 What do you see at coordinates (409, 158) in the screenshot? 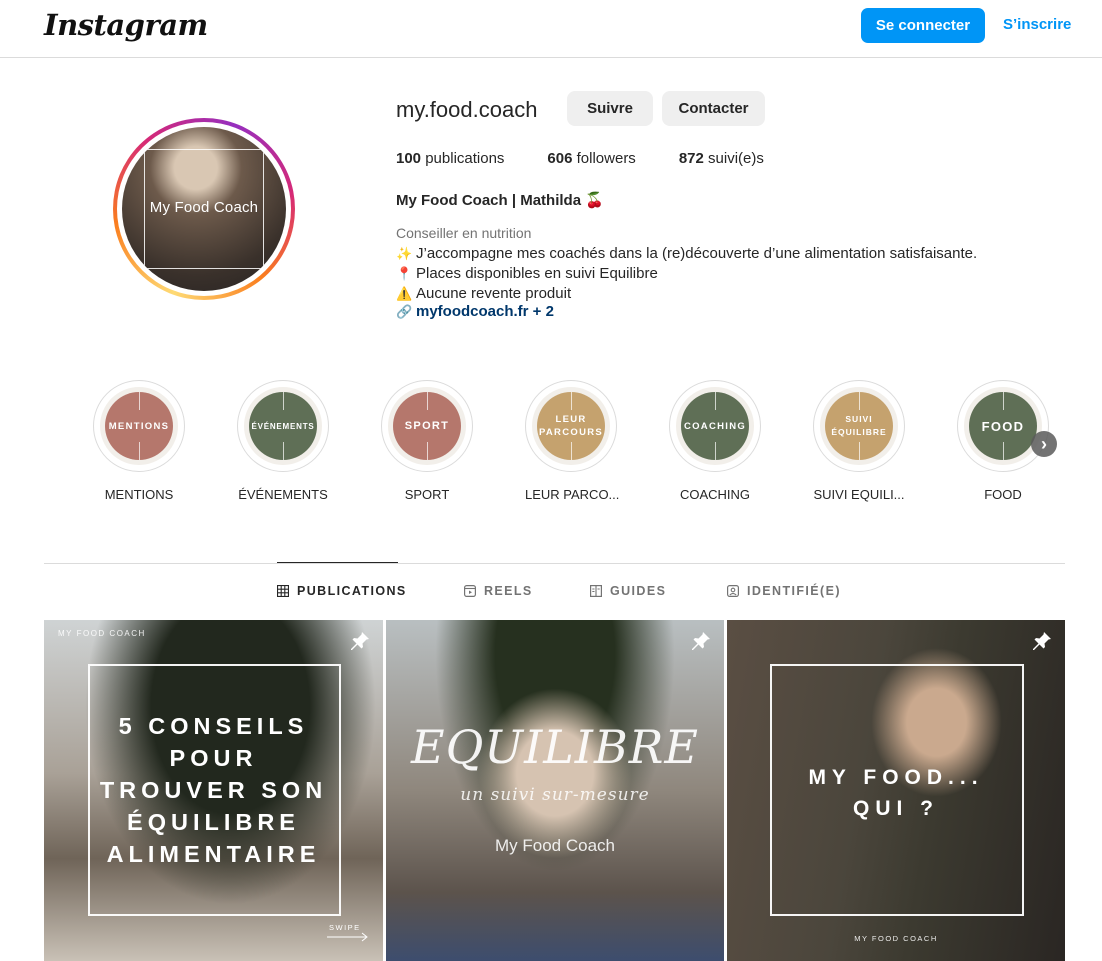
I see `publications-number: 100` at bounding box center [409, 158].